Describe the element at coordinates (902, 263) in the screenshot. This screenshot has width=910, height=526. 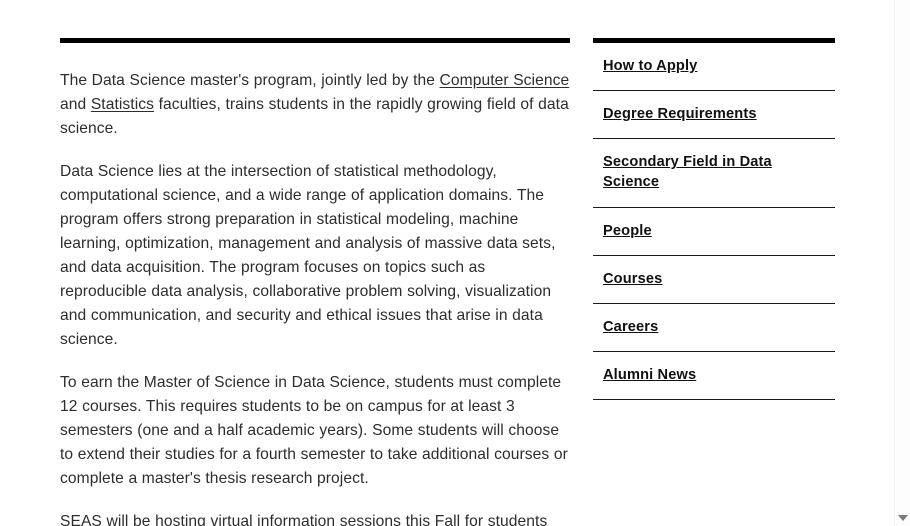
I see `page-scrollbar` at that location.